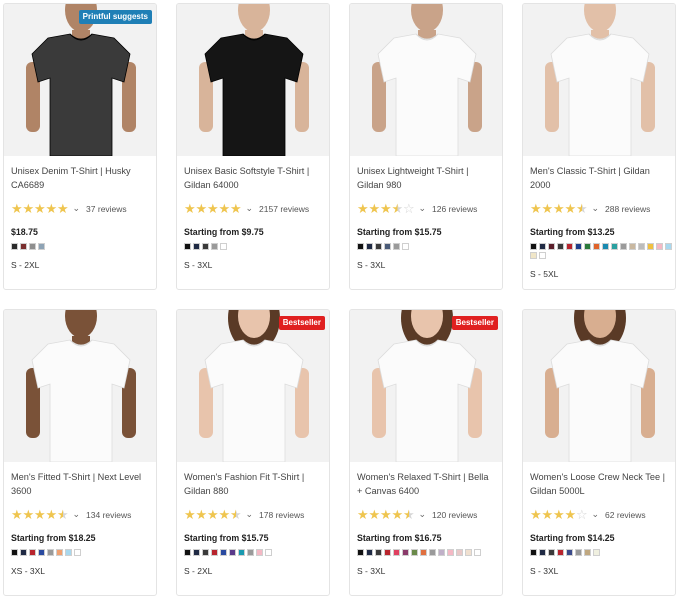 The width and height of the screenshot is (678, 600). What do you see at coordinates (106, 209) in the screenshot?
I see `review-count: 37 reviews` at bounding box center [106, 209].